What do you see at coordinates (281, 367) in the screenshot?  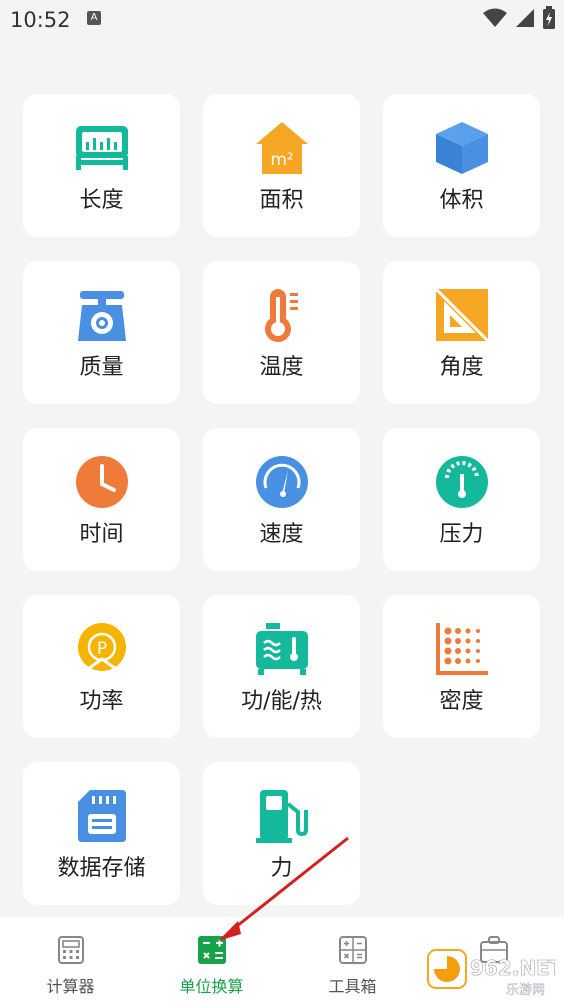 I see `card-label: 温度` at bounding box center [281, 367].